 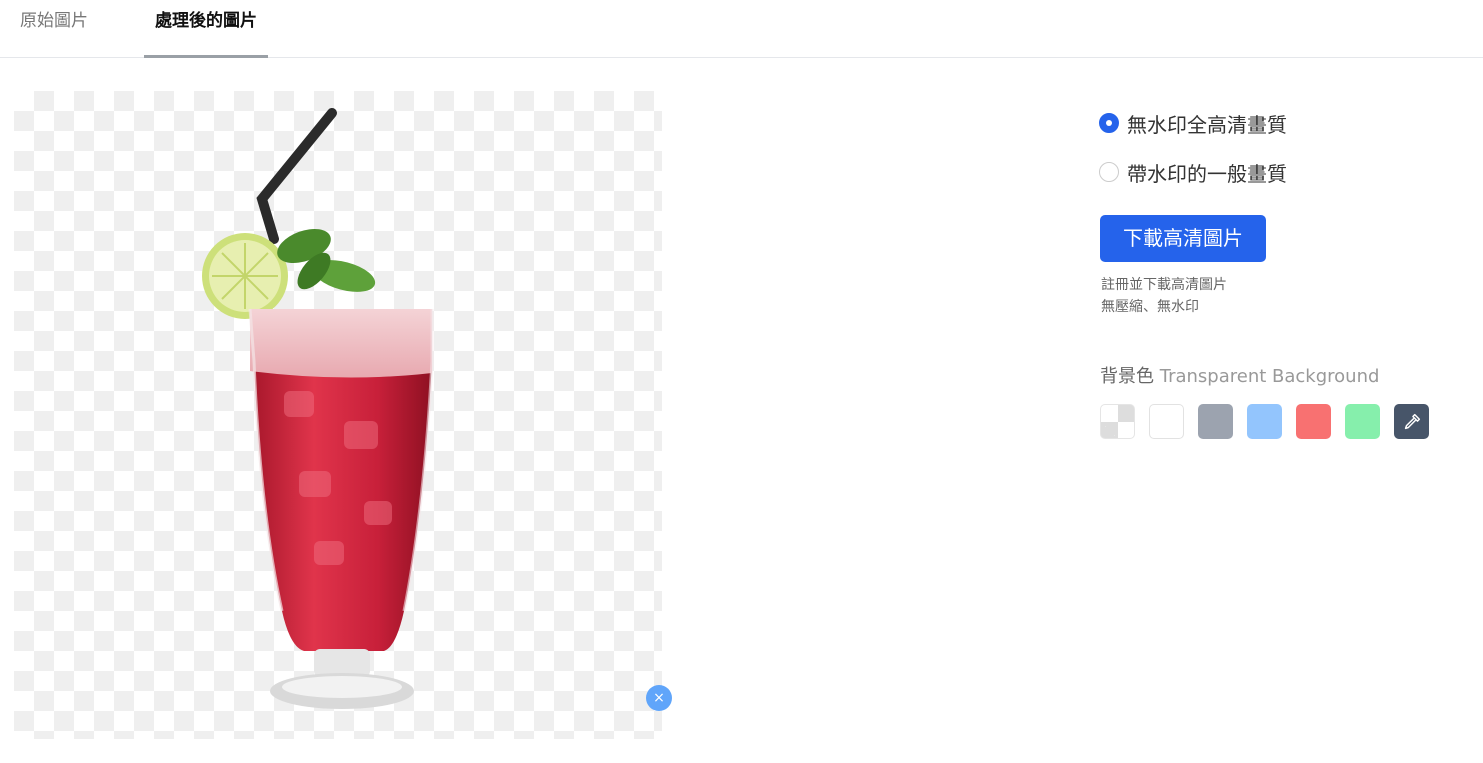 What do you see at coordinates (1127, 376) in the screenshot?
I see `background-label-zh: 背景色` at bounding box center [1127, 376].